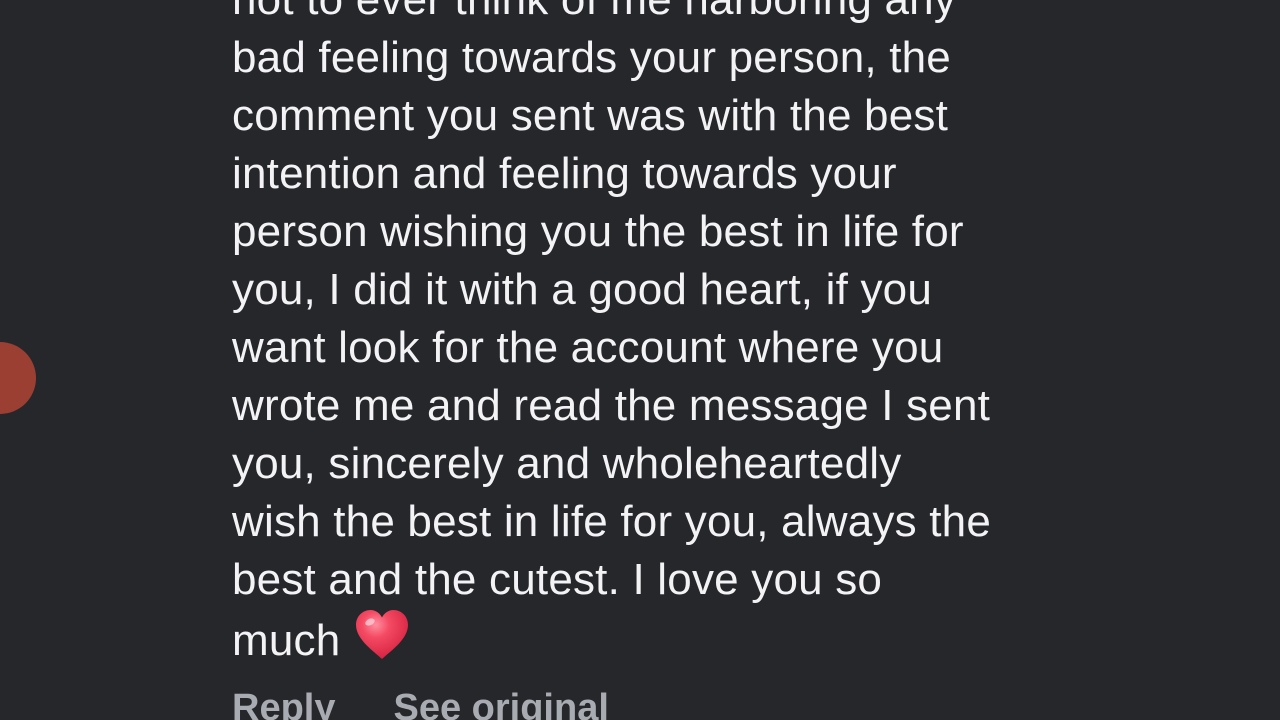 The width and height of the screenshot is (1280, 720). I want to click on avatar, so click(18, 378).